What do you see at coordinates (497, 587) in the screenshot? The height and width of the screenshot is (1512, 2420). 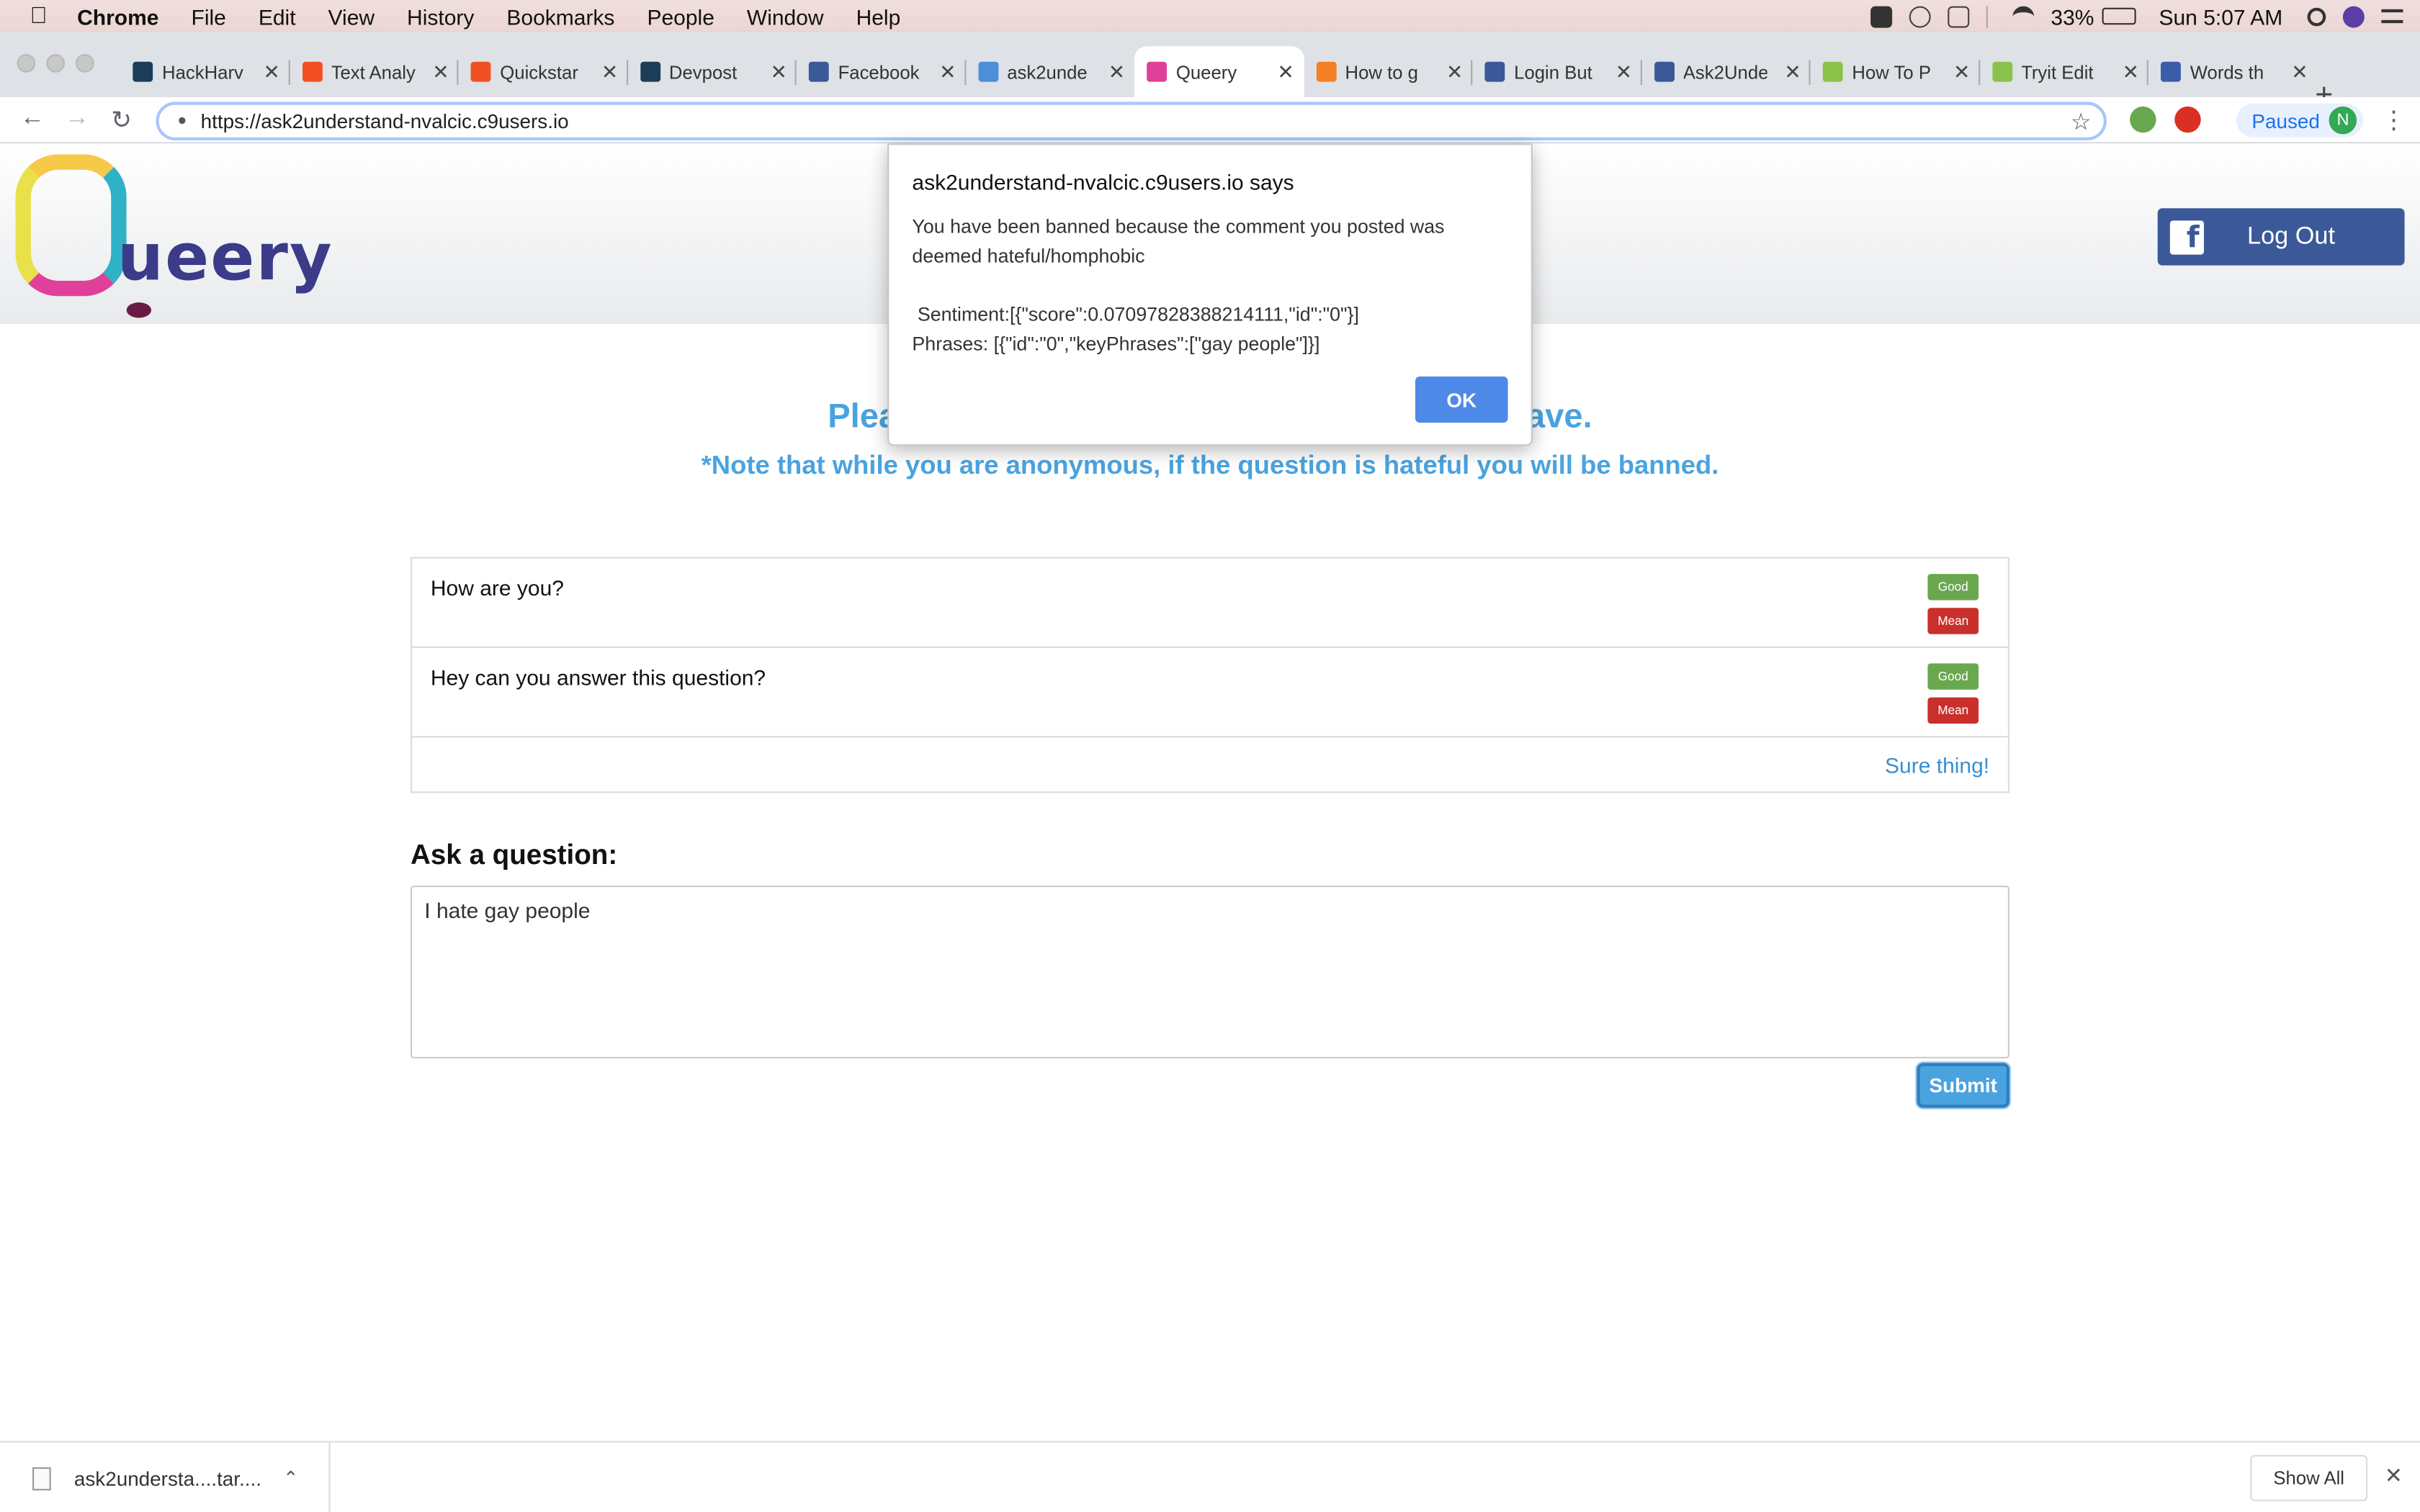 I see `question-text: How are you?` at bounding box center [497, 587].